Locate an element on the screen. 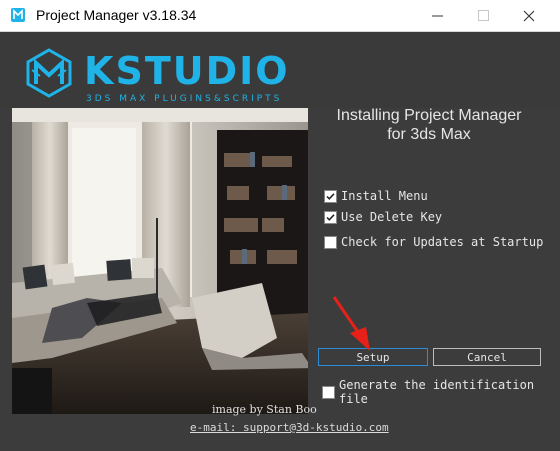 This screenshot has width=560, height=451. support-email-link: e-mail: support@3d-kstudio.com is located at coordinates (289, 427).